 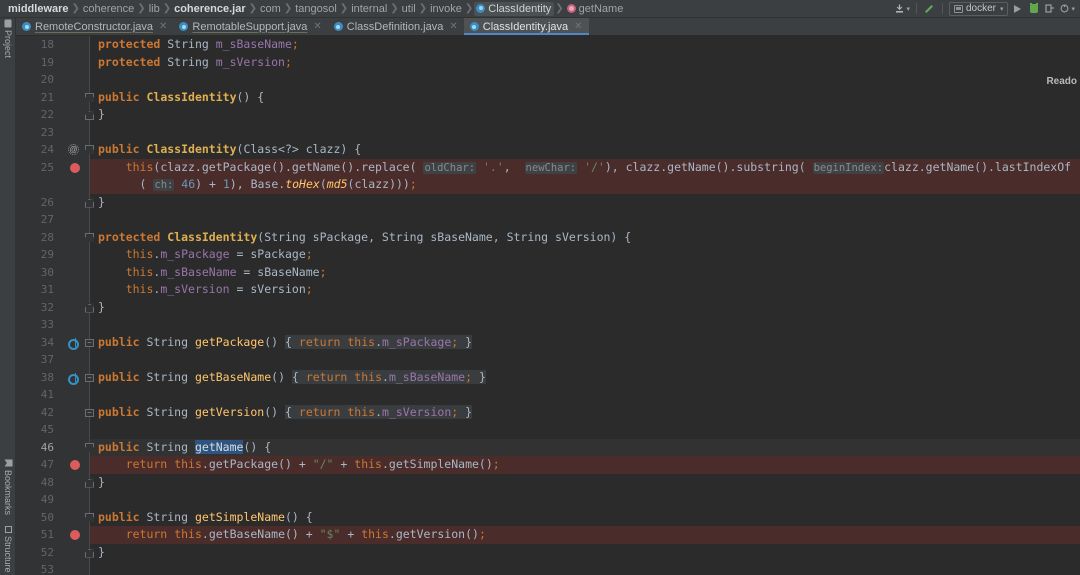 What do you see at coordinates (212, 273) in the screenshot?
I see `code-text: this.m_sBaseName = sBaseName;` at bounding box center [212, 273].